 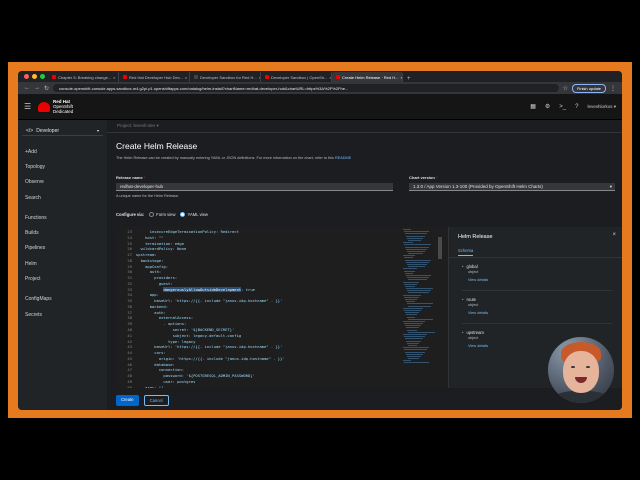 I want to click on sidebar-item-functions: Functions, so click(x=62, y=217).